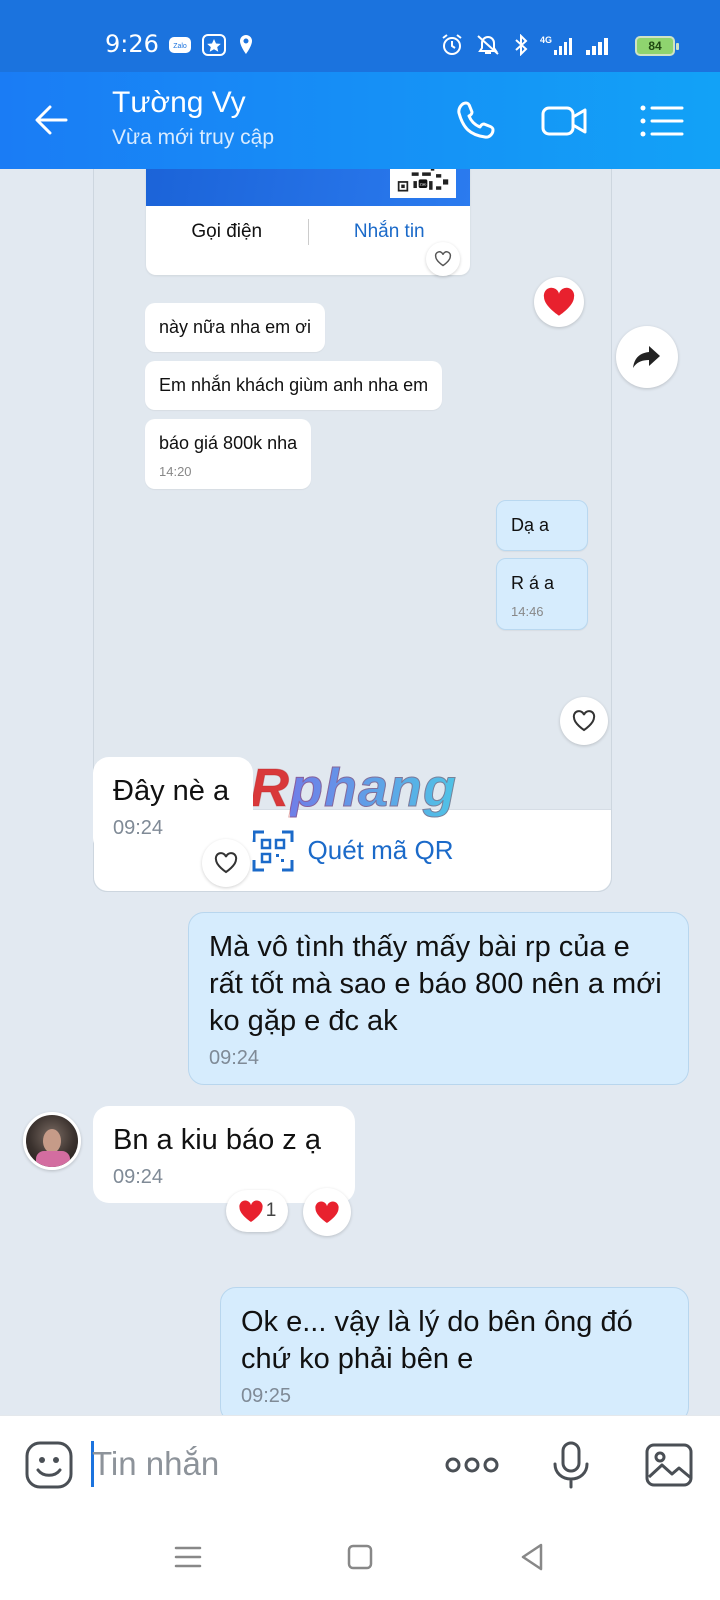 The height and width of the screenshot is (1600, 720). What do you see at coordinates (546, 40) in the screenshot?
I see `svg-text: 4G` at bounding box center [546, 40].